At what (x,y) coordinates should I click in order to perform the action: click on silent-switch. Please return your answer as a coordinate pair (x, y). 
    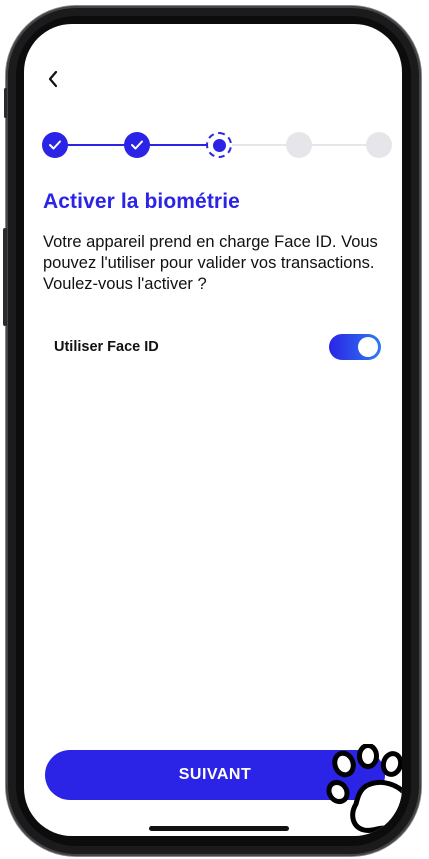
    Looking at the image, I should click on (5, 103).